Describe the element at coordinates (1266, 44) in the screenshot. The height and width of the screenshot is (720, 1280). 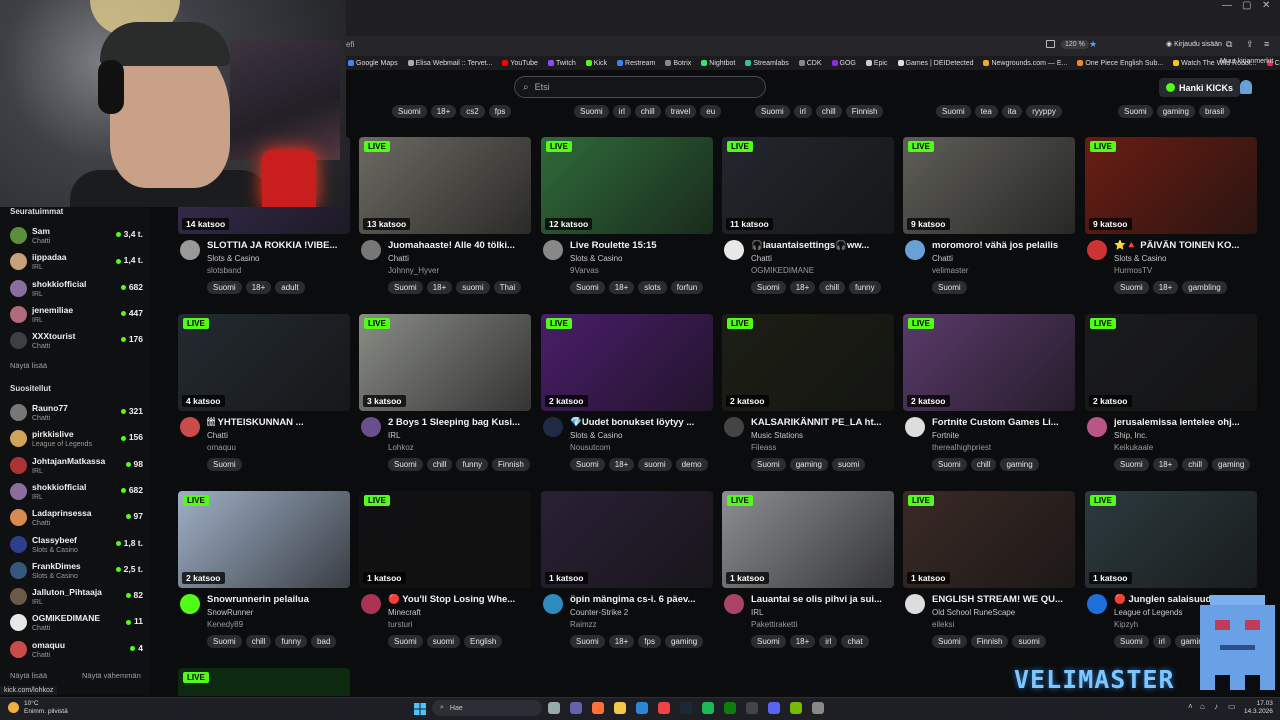
I see `menu-icon: ≡` at that location.